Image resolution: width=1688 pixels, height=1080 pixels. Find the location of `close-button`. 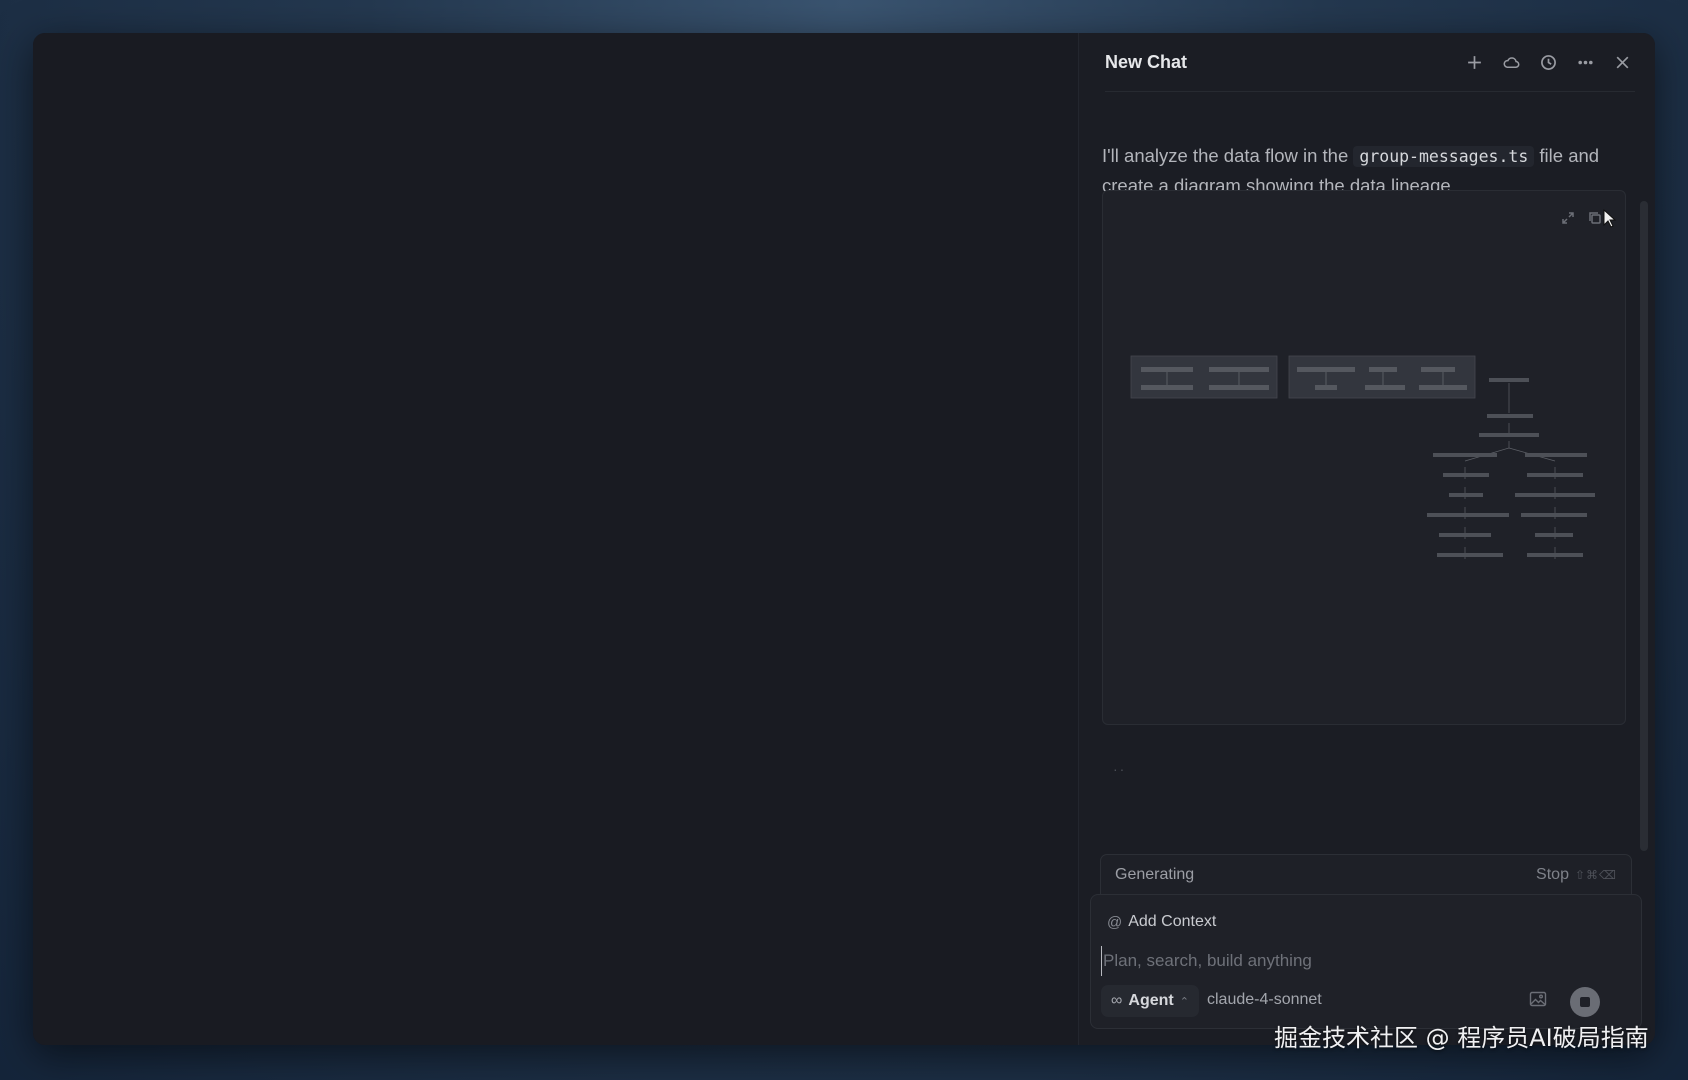

close-button is located at coordinates (1622, 62).